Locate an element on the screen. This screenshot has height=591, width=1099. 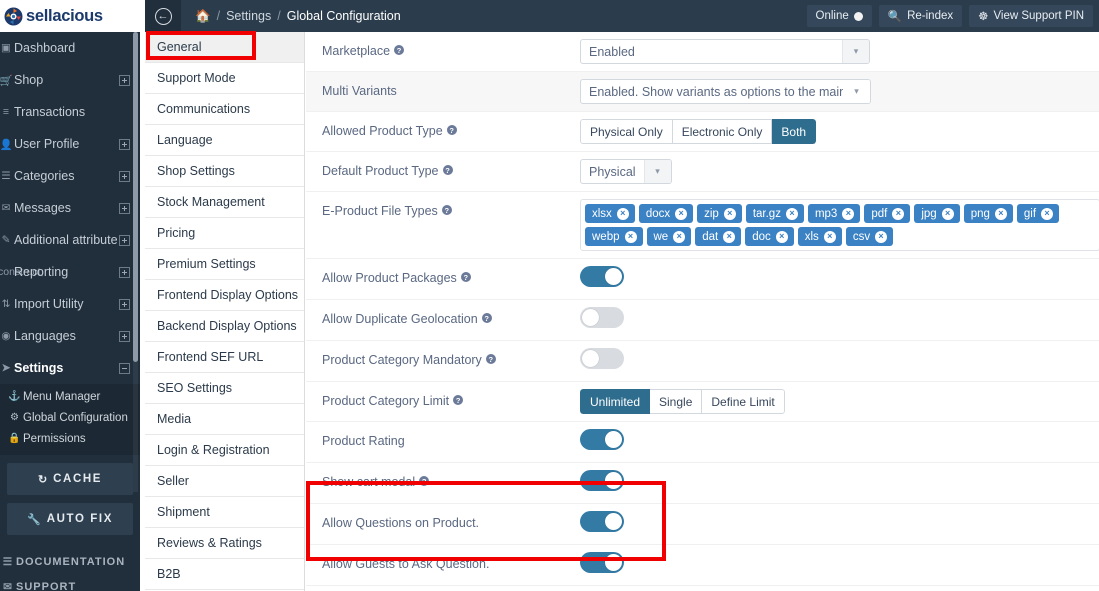
file-type-tag: webp × is located at coordinates (614, 236).